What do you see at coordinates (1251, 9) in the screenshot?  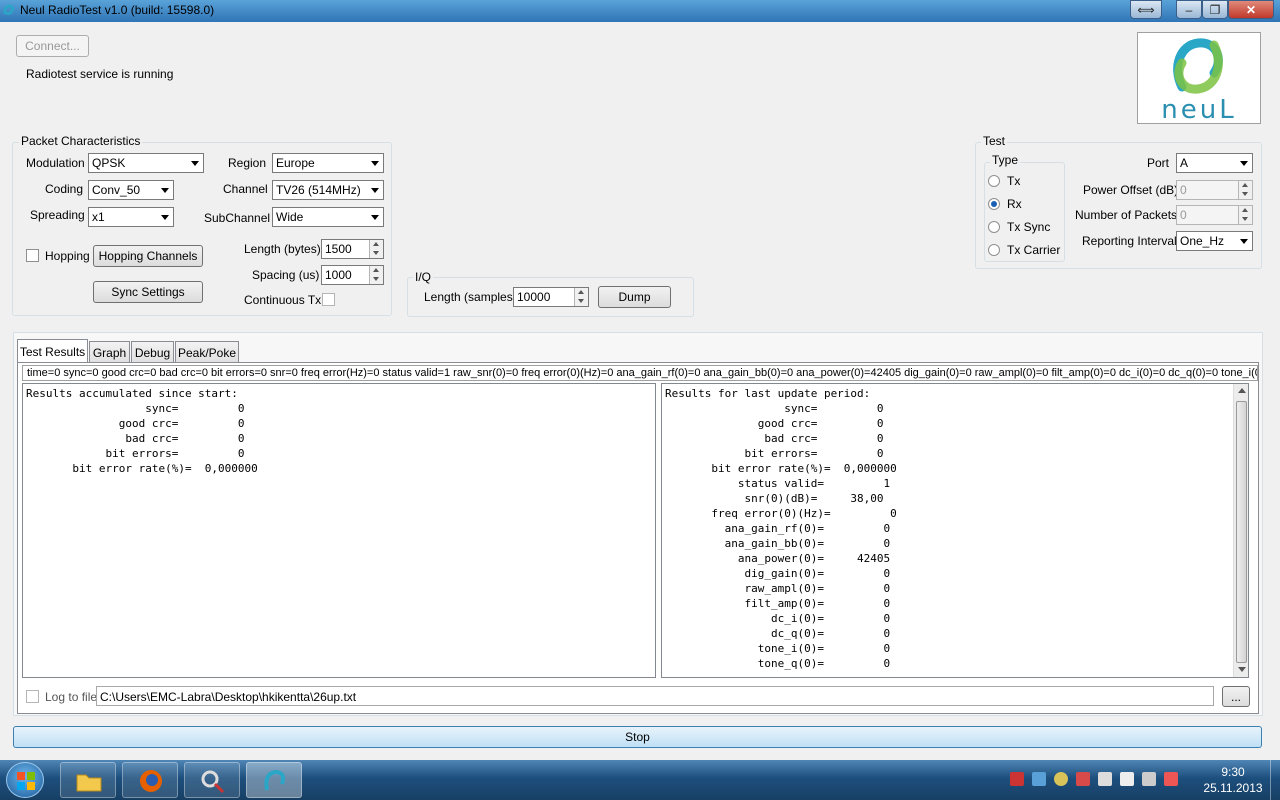 I see `close-button: ✕` at bounding box center [1251, 9].